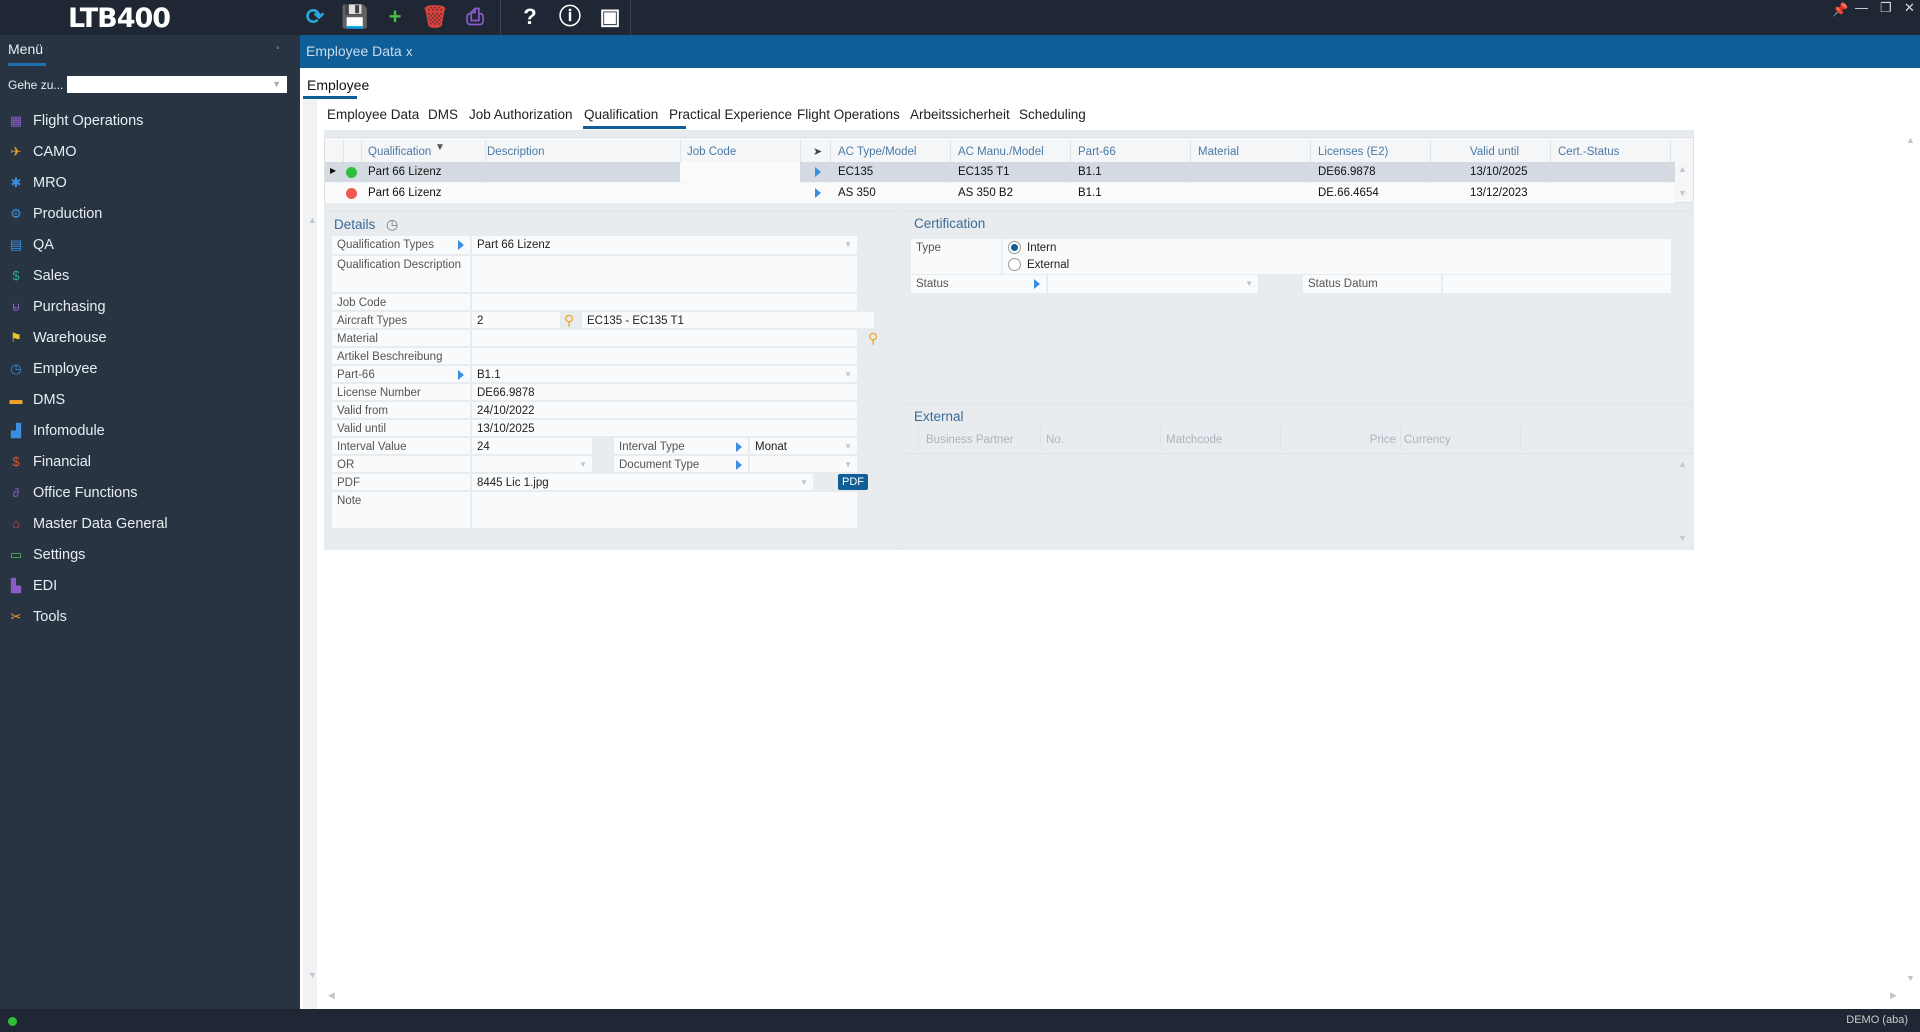 The image size is (1920, 1032). Describe the element at coordinates (395, 17) in the screenshot. I see `add-icon: +` at that location.